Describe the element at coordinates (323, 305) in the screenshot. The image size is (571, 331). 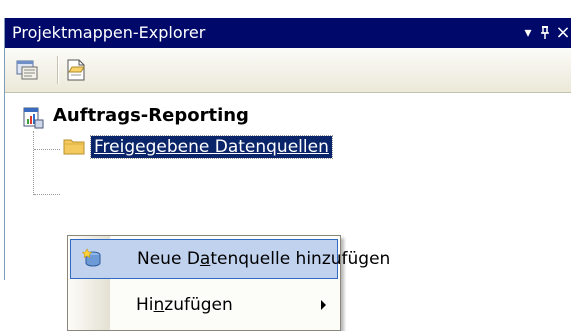
I see `submenu-arrow-icon` at that location.